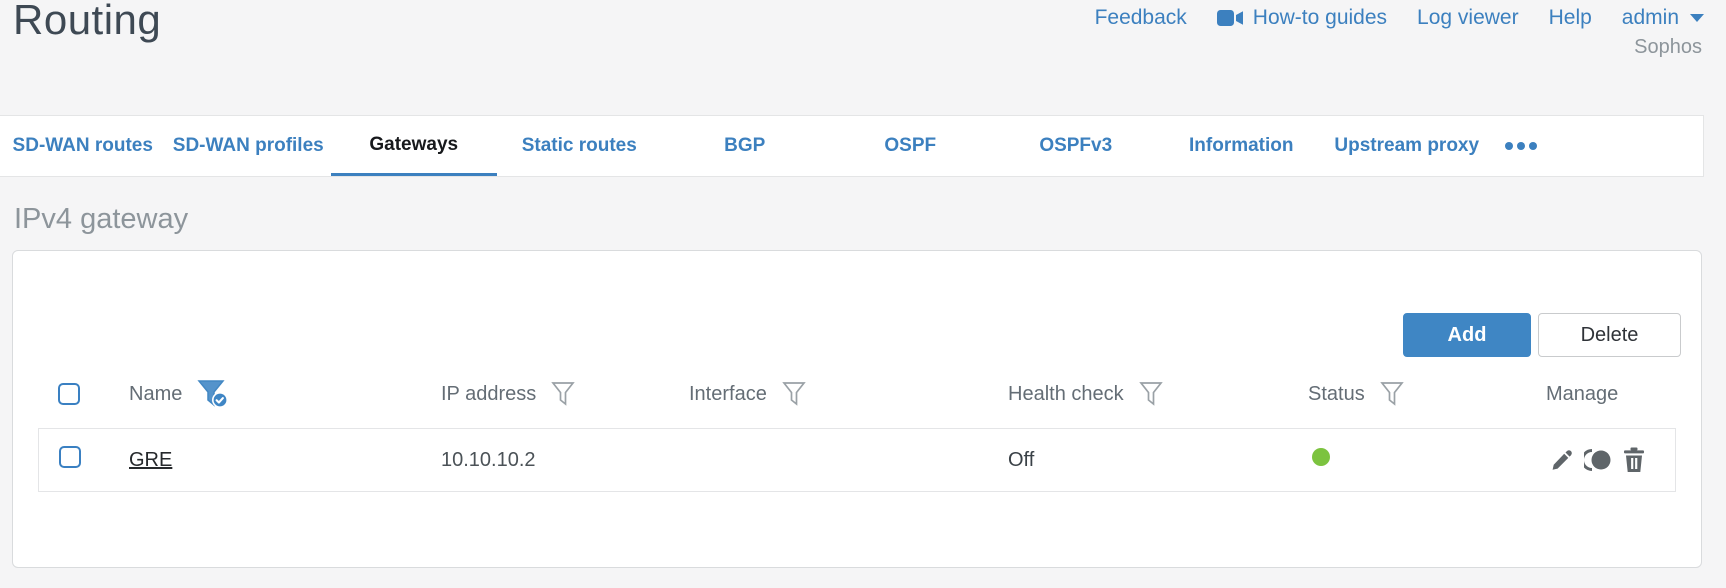  I want to click on tab-ospfv3: OSPFv3, so click(1076, 146).